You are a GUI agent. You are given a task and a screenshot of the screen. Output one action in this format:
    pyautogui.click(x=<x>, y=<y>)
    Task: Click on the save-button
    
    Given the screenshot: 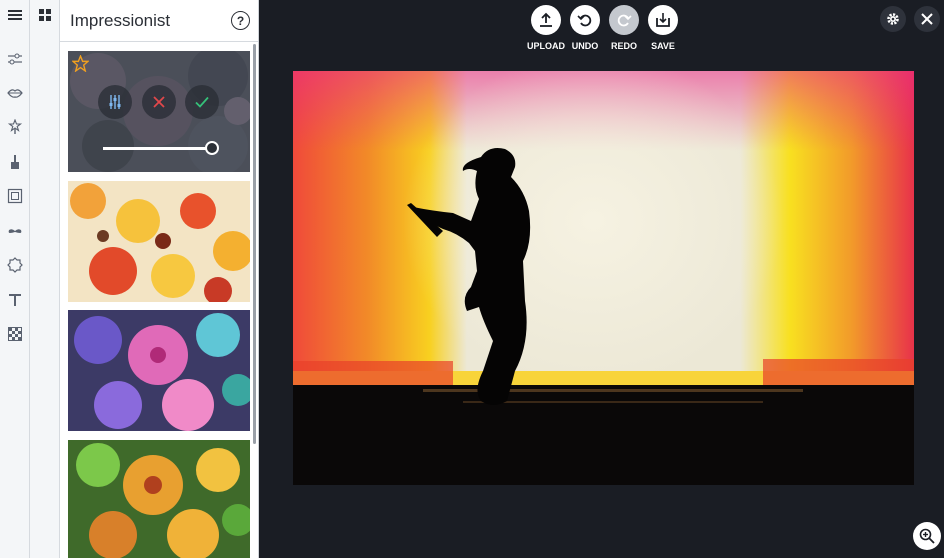 What is the action you would take?
    pyautogui.click(x=663, y=20)
    